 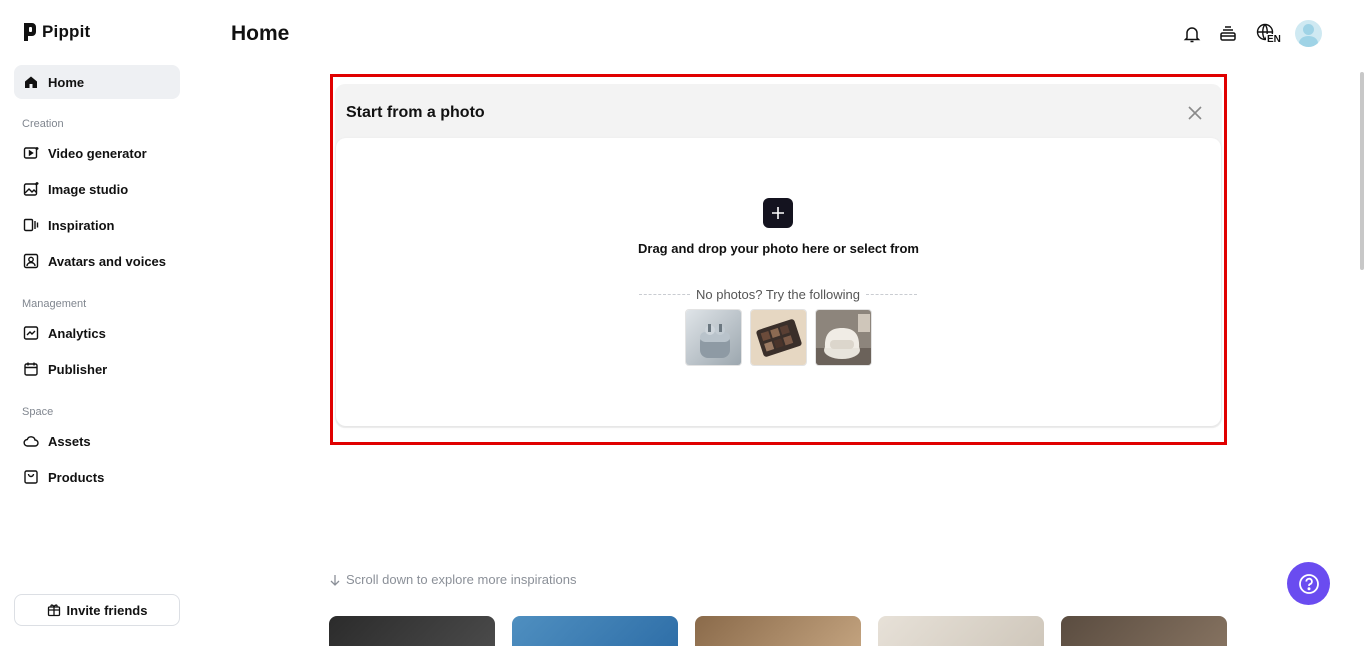 I want to click on avatar-icon, so click(x=31, y=261).